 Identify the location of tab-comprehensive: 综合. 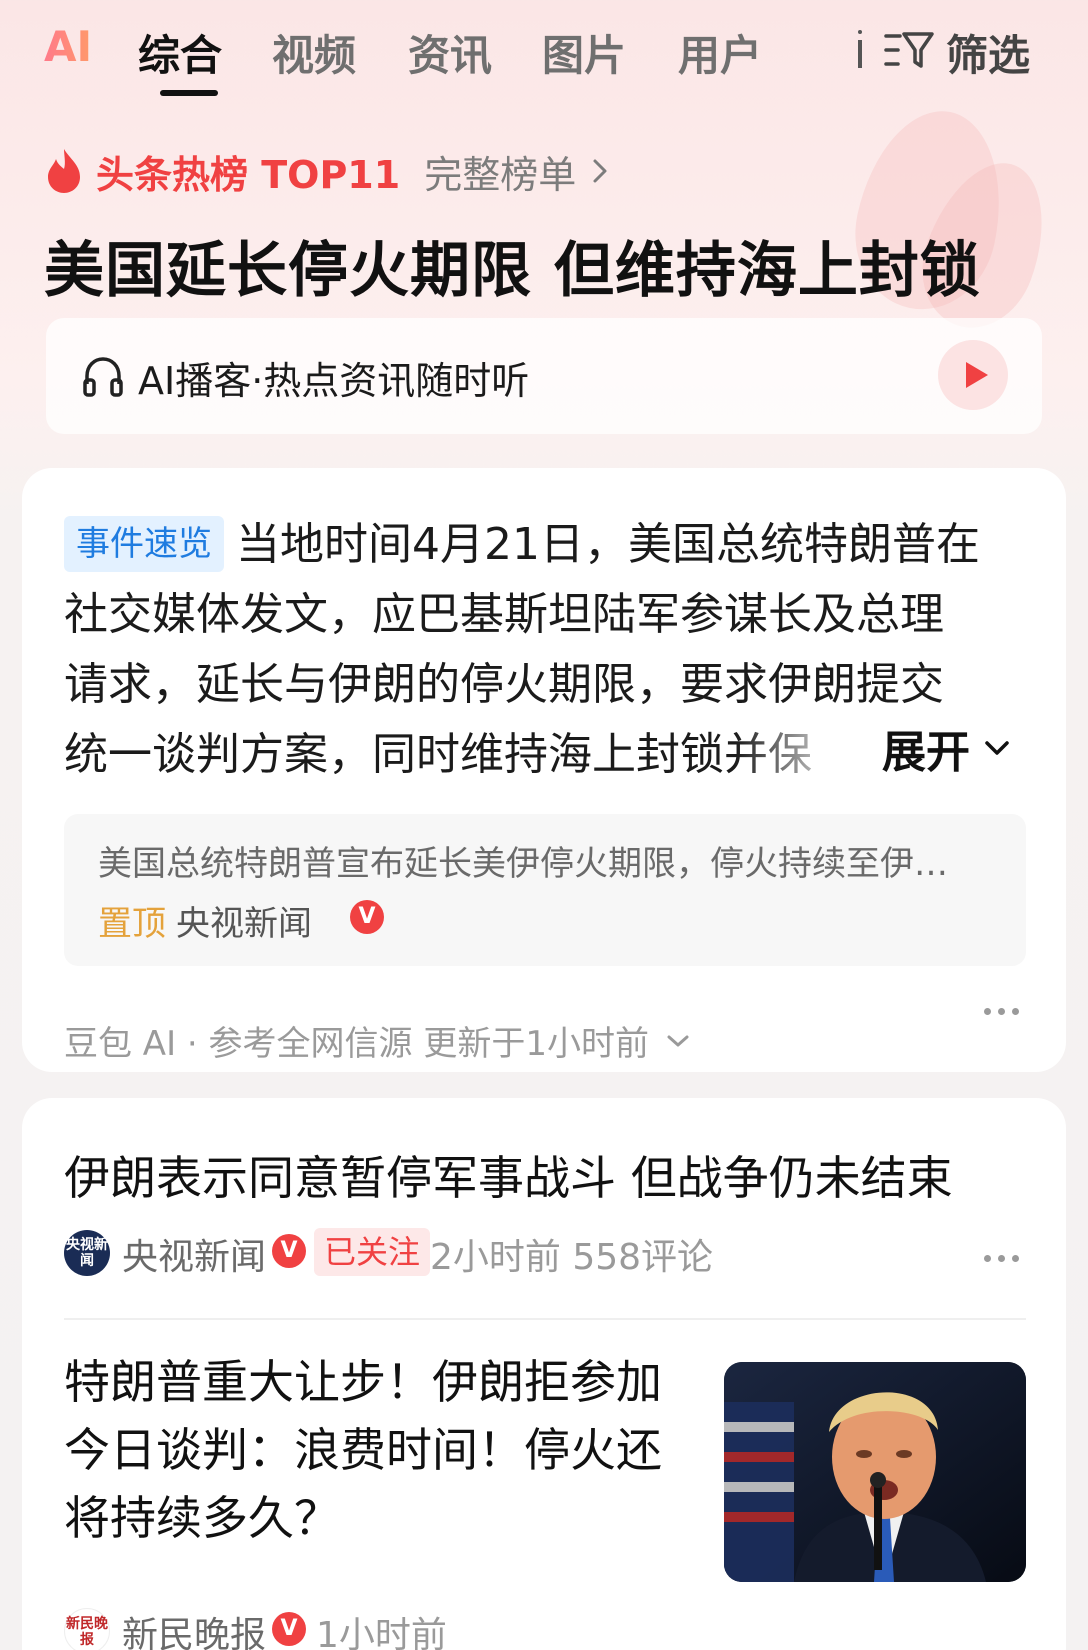
(180, 52).